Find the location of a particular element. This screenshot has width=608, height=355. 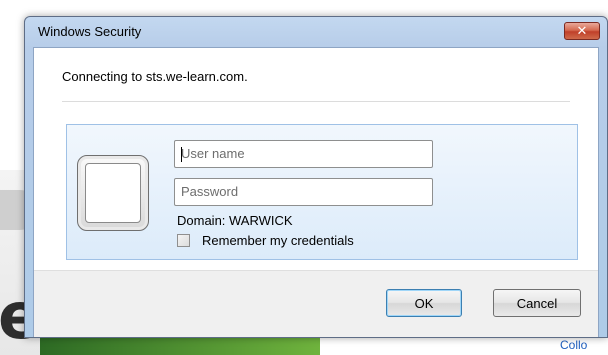

domain-label: Domain: WARWICK is located at coordinates (235, 220).